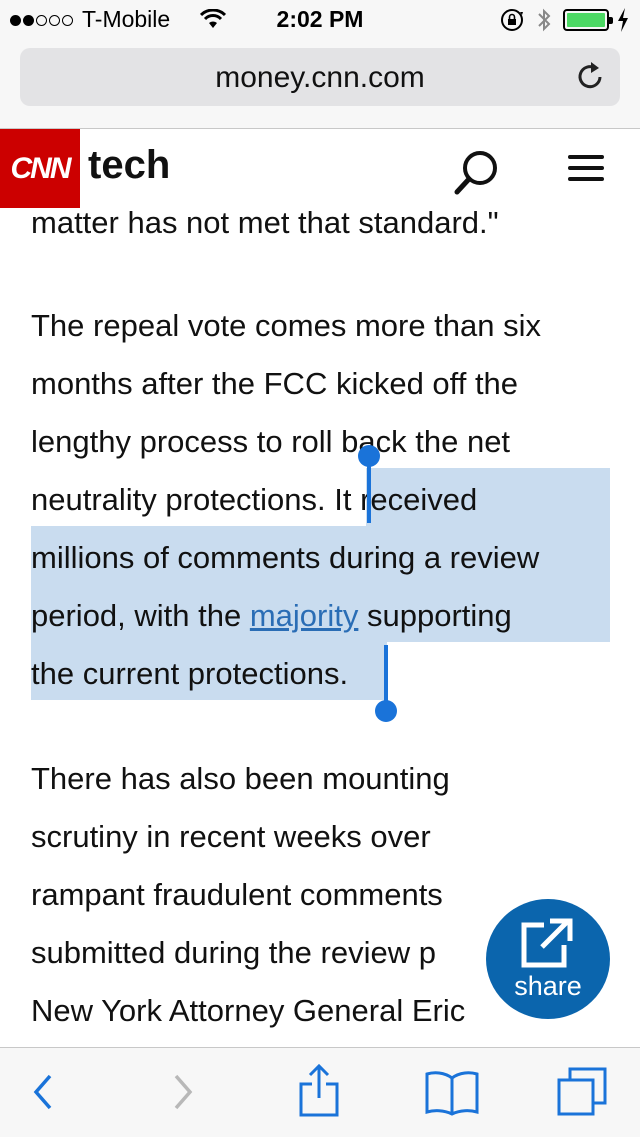 This screenshot has width=640, height=1137. Describe the element at coordinates (548, 986) in the screenshot. I see `share-label: share` at that location.